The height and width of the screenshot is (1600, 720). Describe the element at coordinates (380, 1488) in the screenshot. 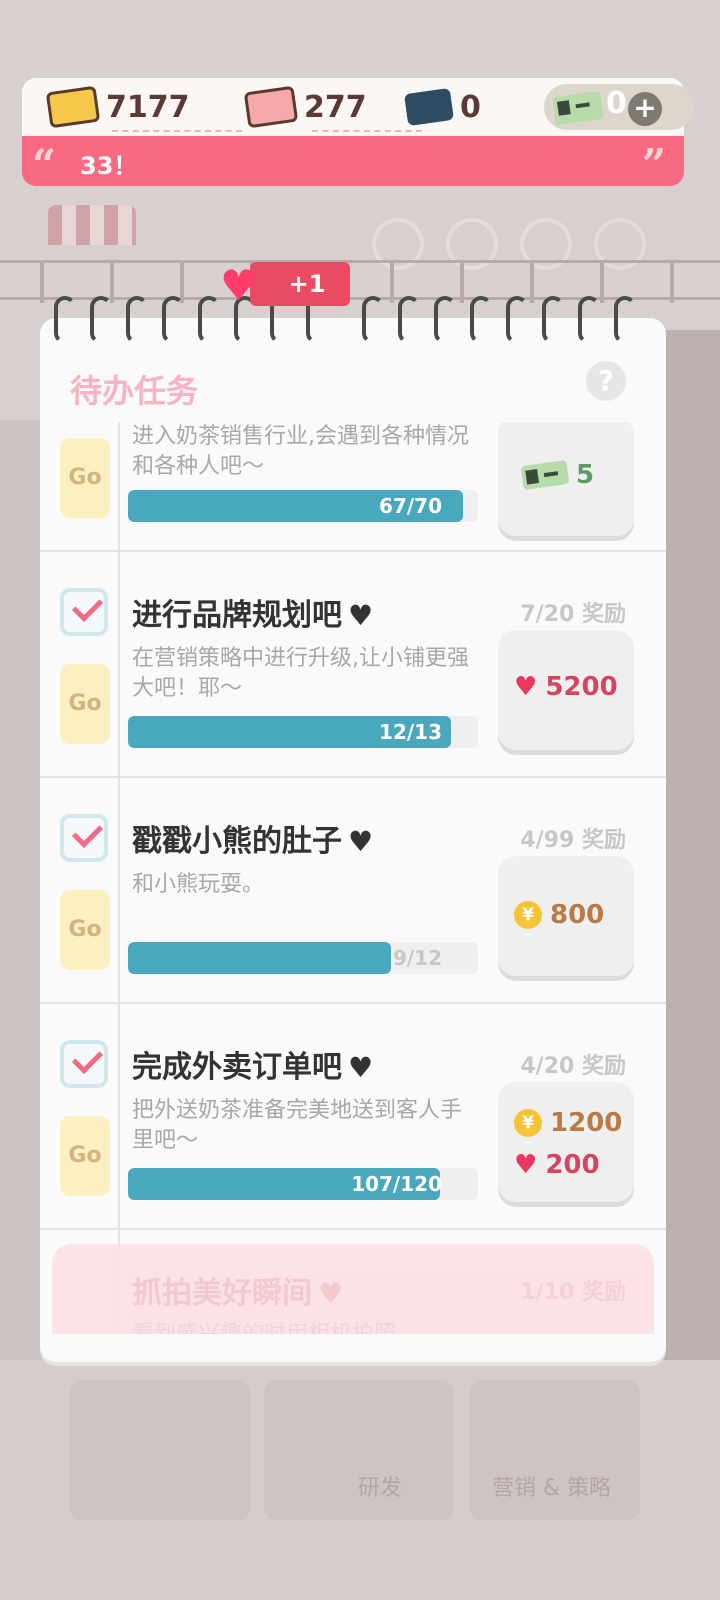

I see `background-tab-research: 研发` at that location.